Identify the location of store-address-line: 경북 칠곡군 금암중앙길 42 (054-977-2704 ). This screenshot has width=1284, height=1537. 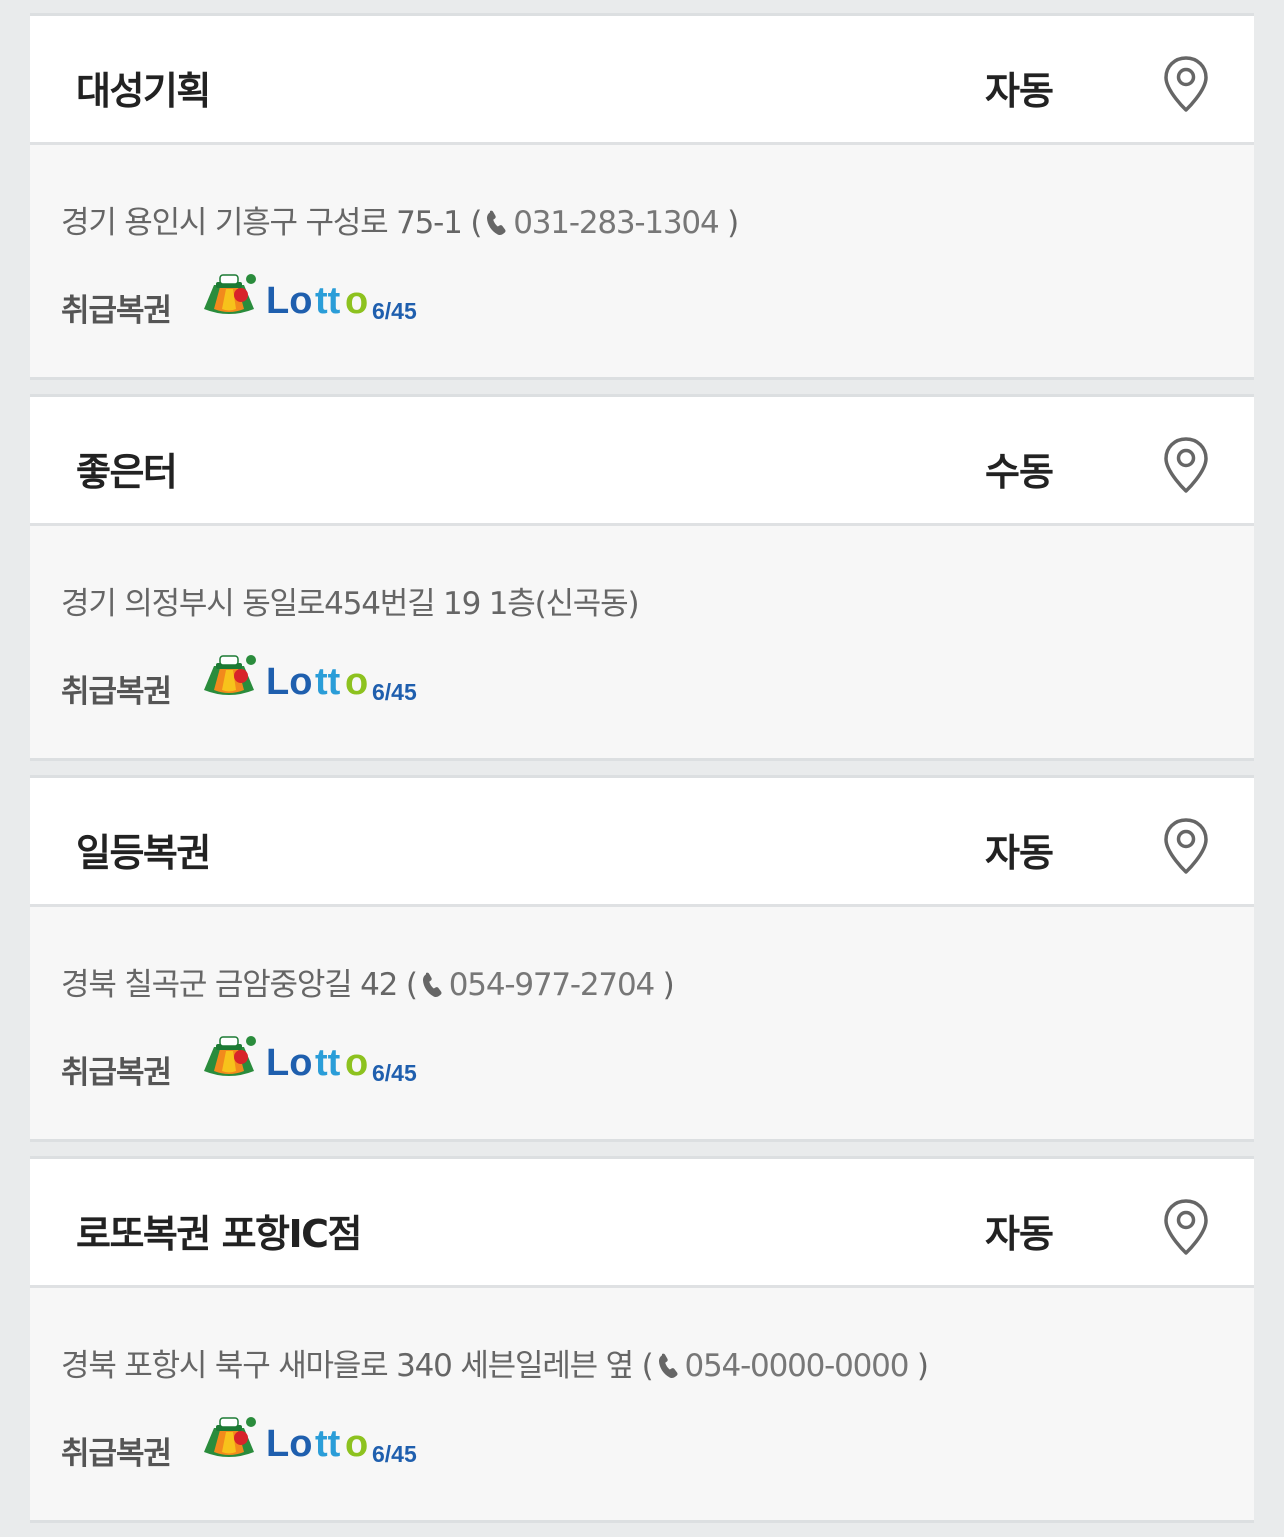
(368, 981).